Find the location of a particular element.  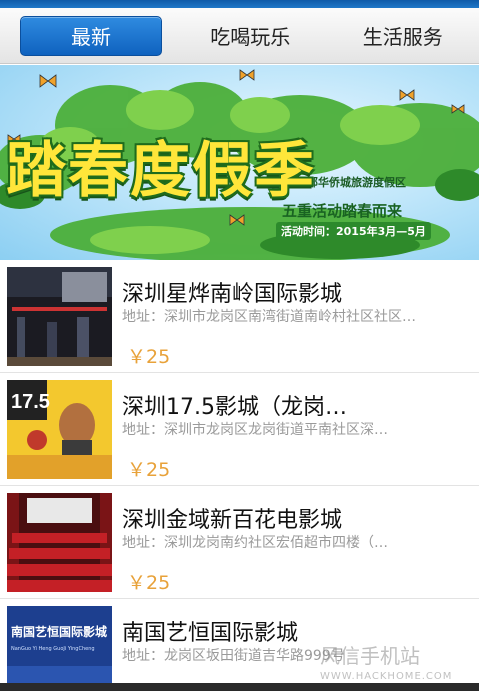

banner-slogan: 五重活动踏春而来 is located at coordinates (342, 211).